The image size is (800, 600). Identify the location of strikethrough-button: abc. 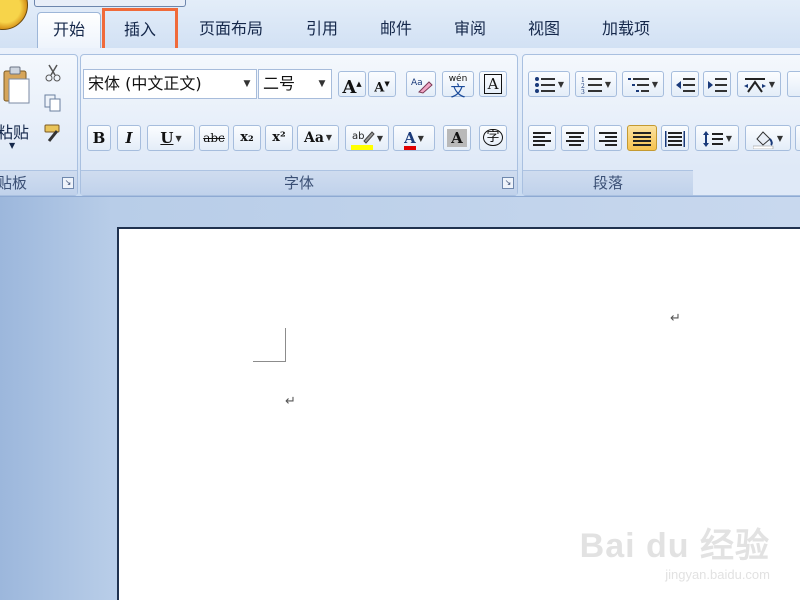
(214, 138).